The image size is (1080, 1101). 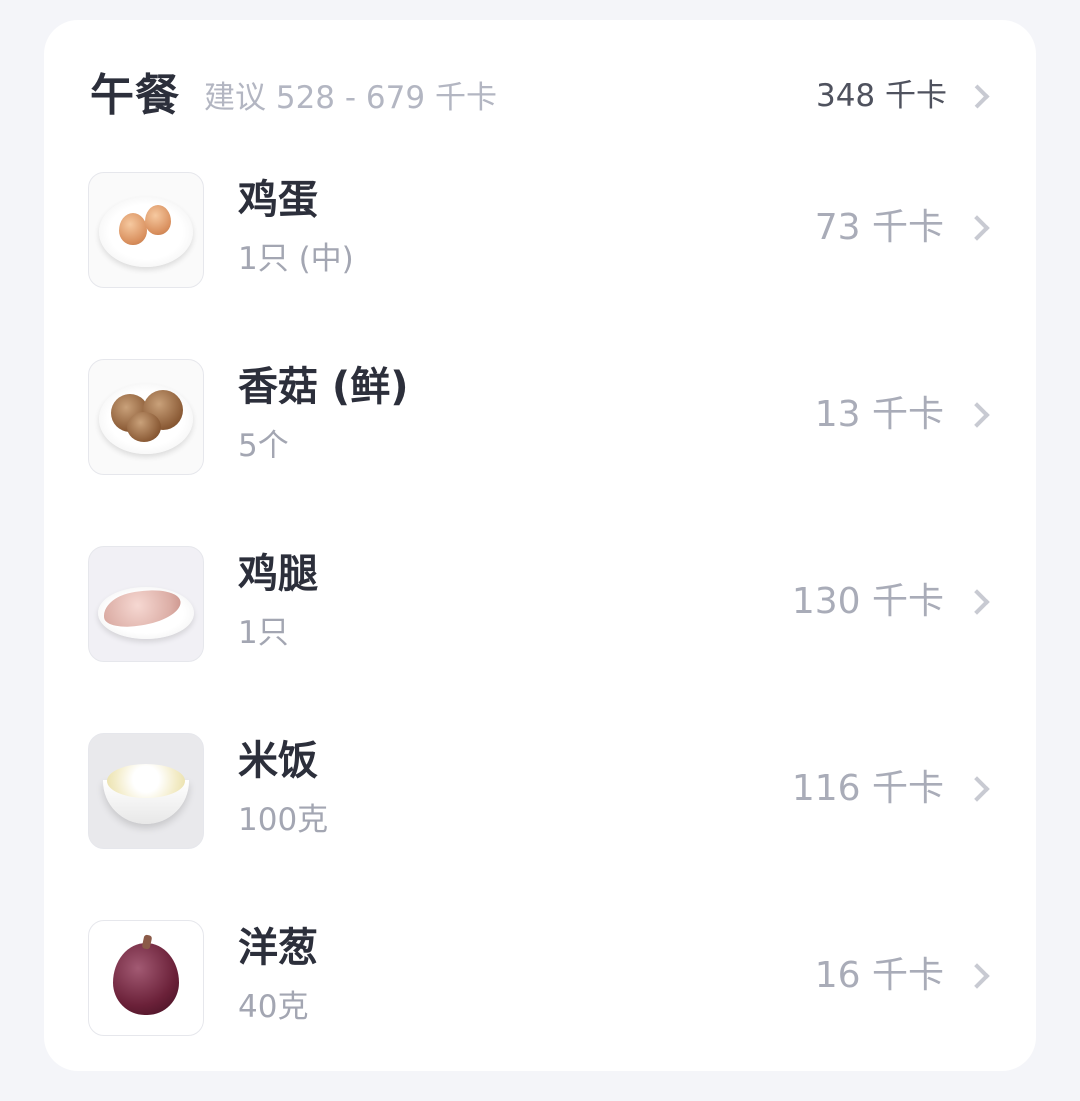 I want to click on food-name: 米饭, so click(x=278, y=761).